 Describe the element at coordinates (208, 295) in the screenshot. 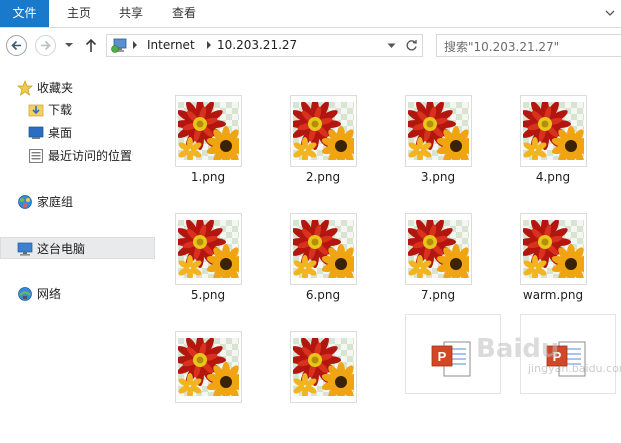

I see `file-name: 5.png` at that location.